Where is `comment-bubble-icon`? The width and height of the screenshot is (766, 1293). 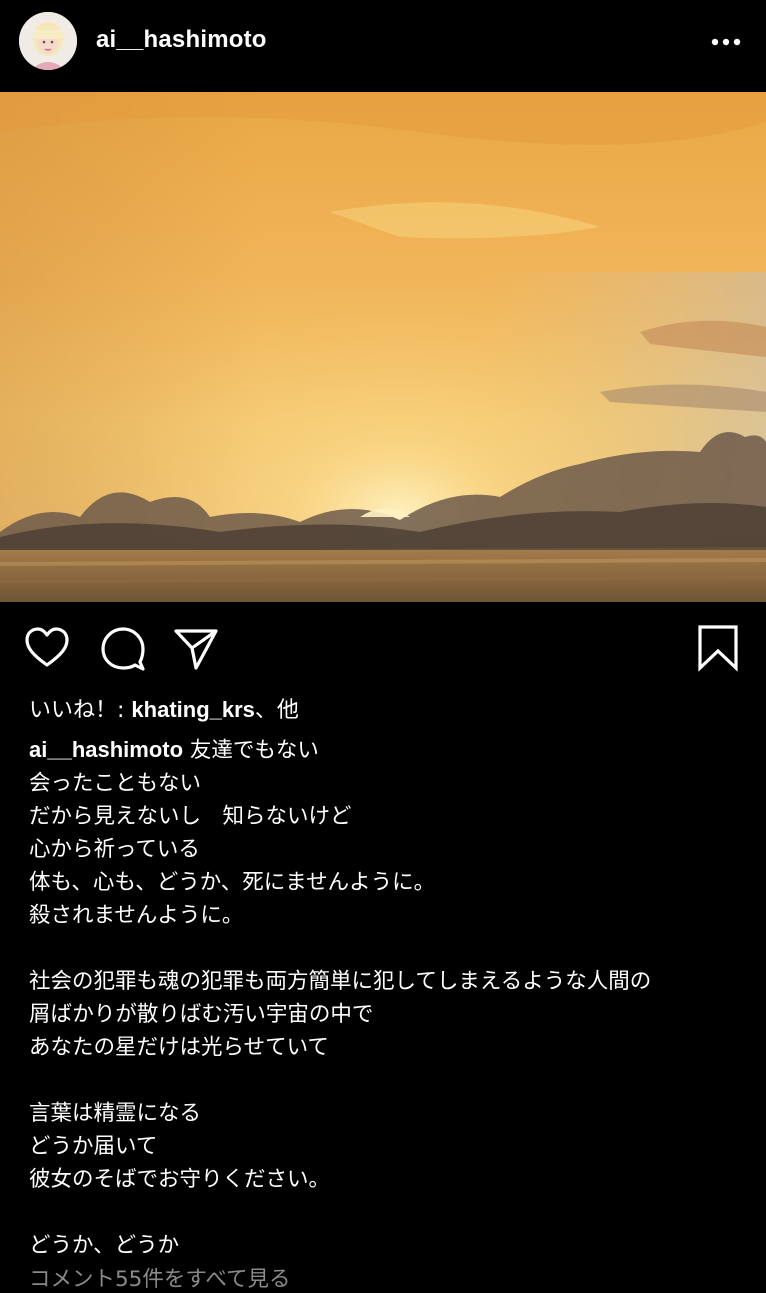
comment-bubble-icon is located at coordinates (123, 648).